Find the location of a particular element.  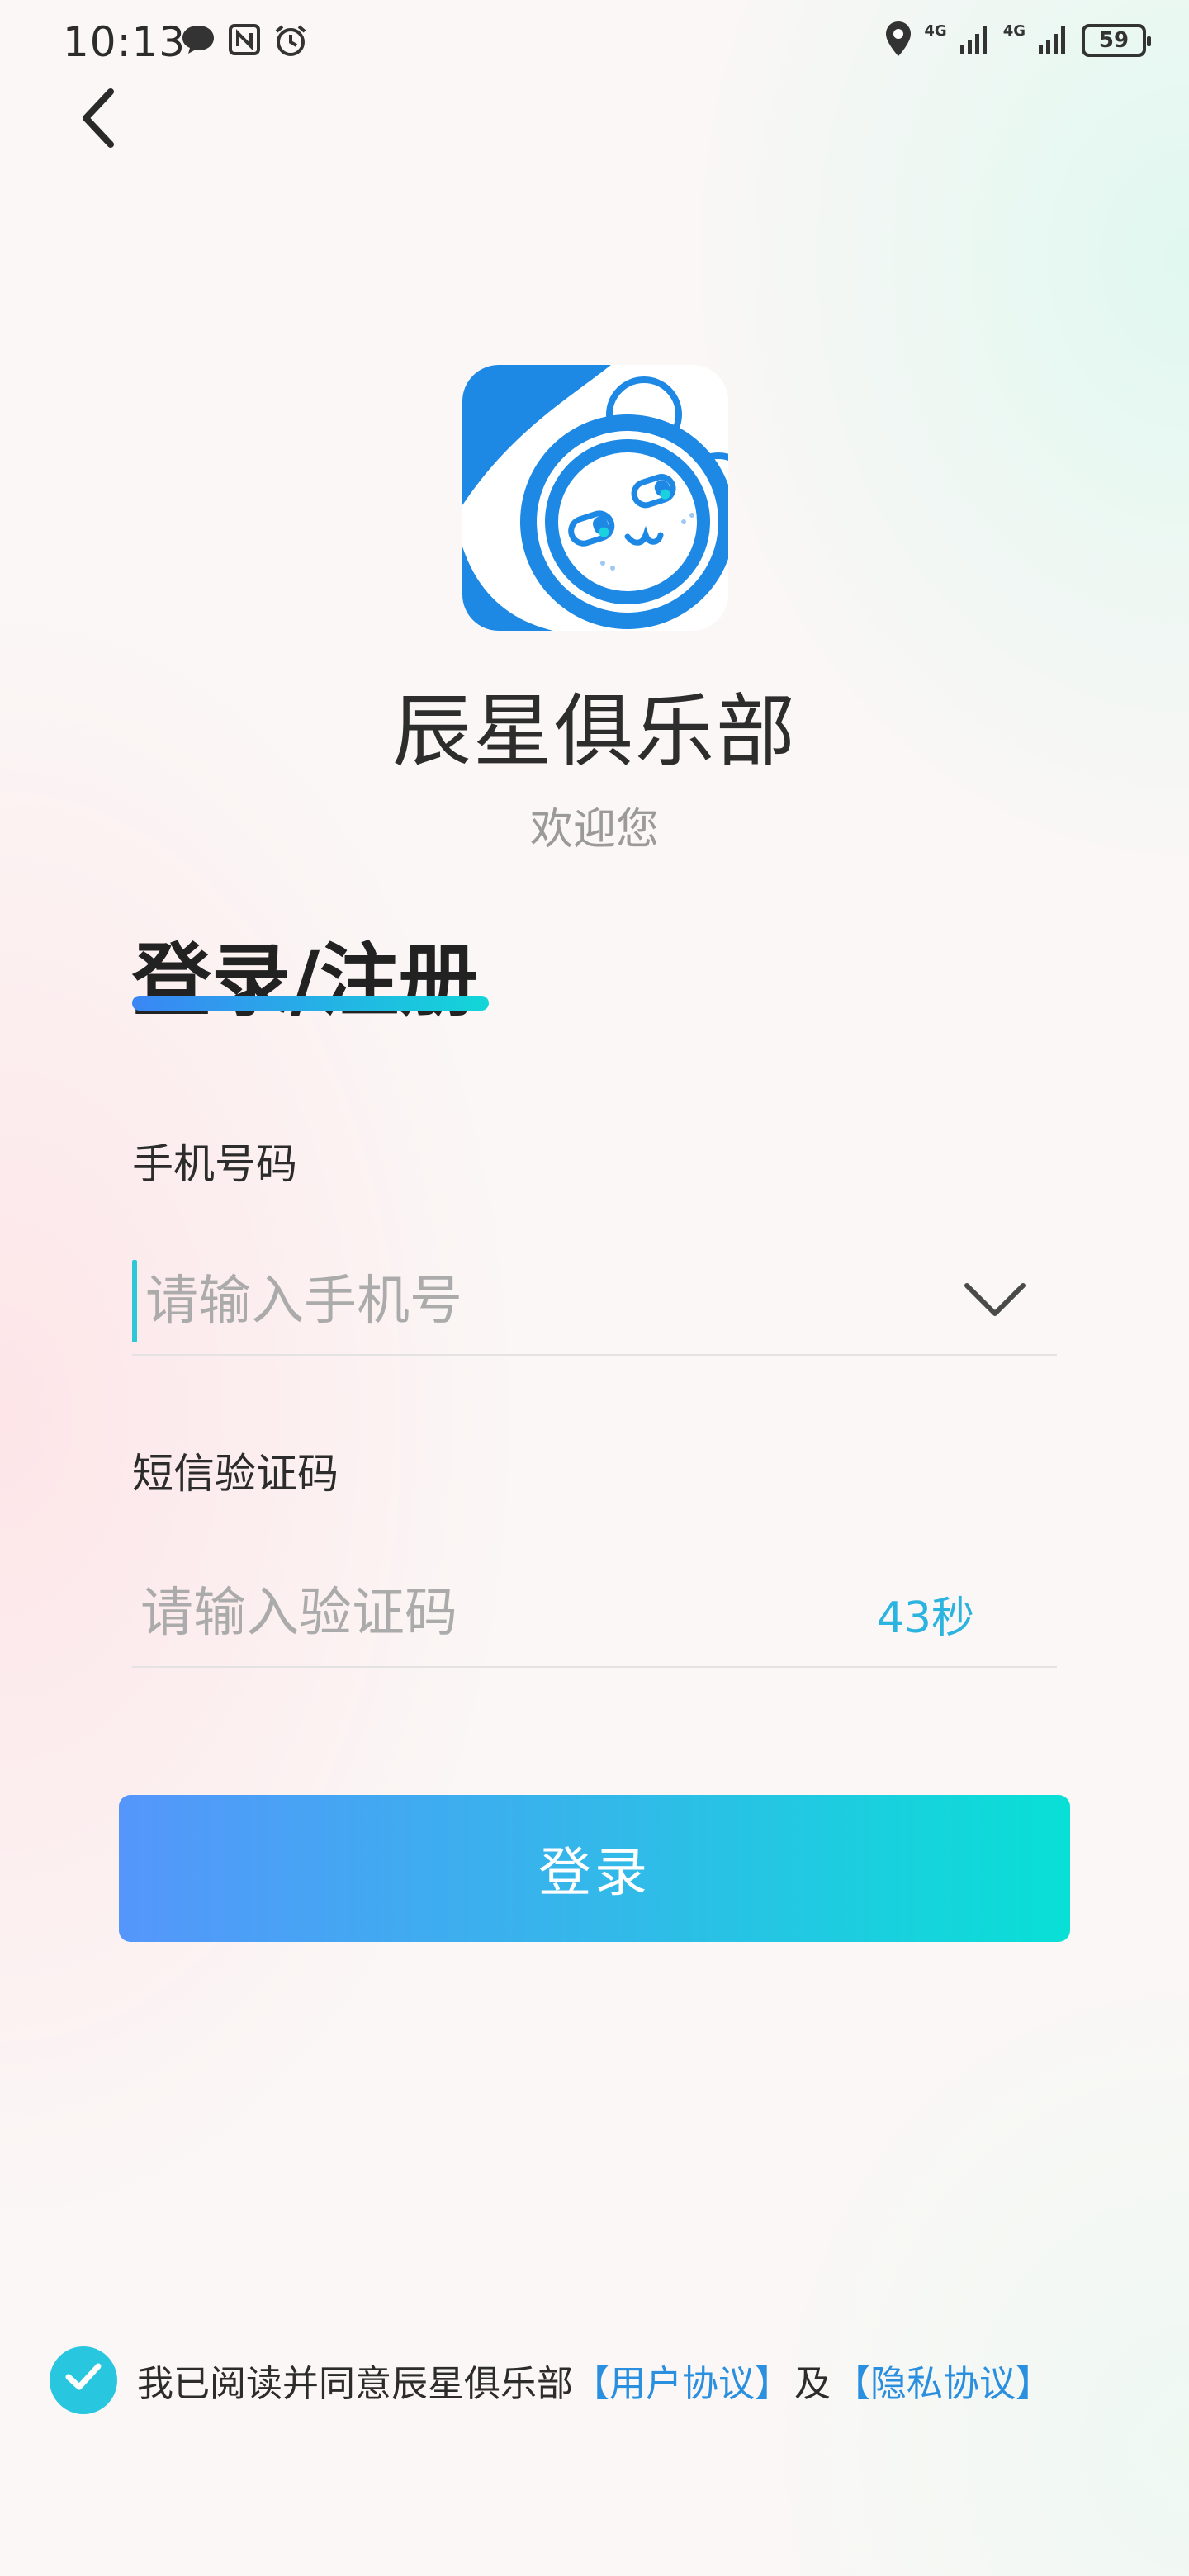

phone-field is located at coordinates (594, 1302).